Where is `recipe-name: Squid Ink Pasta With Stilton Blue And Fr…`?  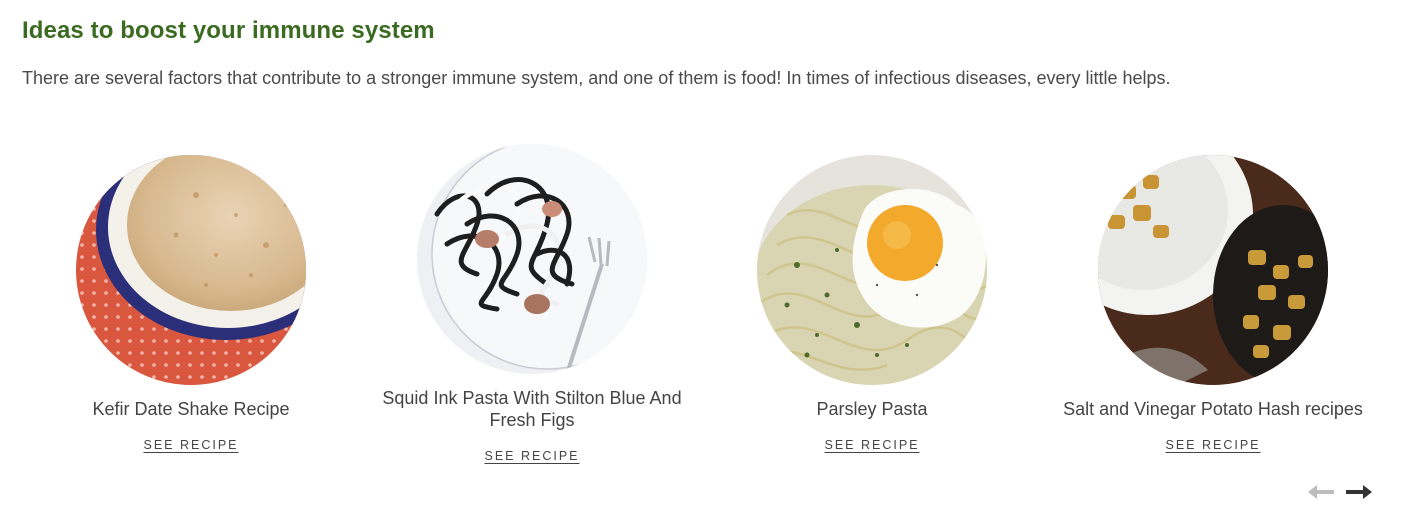 recipe-name: Squid Ink Pasta With Stilton Blue And Fr… is located at coordinates (532, 409).